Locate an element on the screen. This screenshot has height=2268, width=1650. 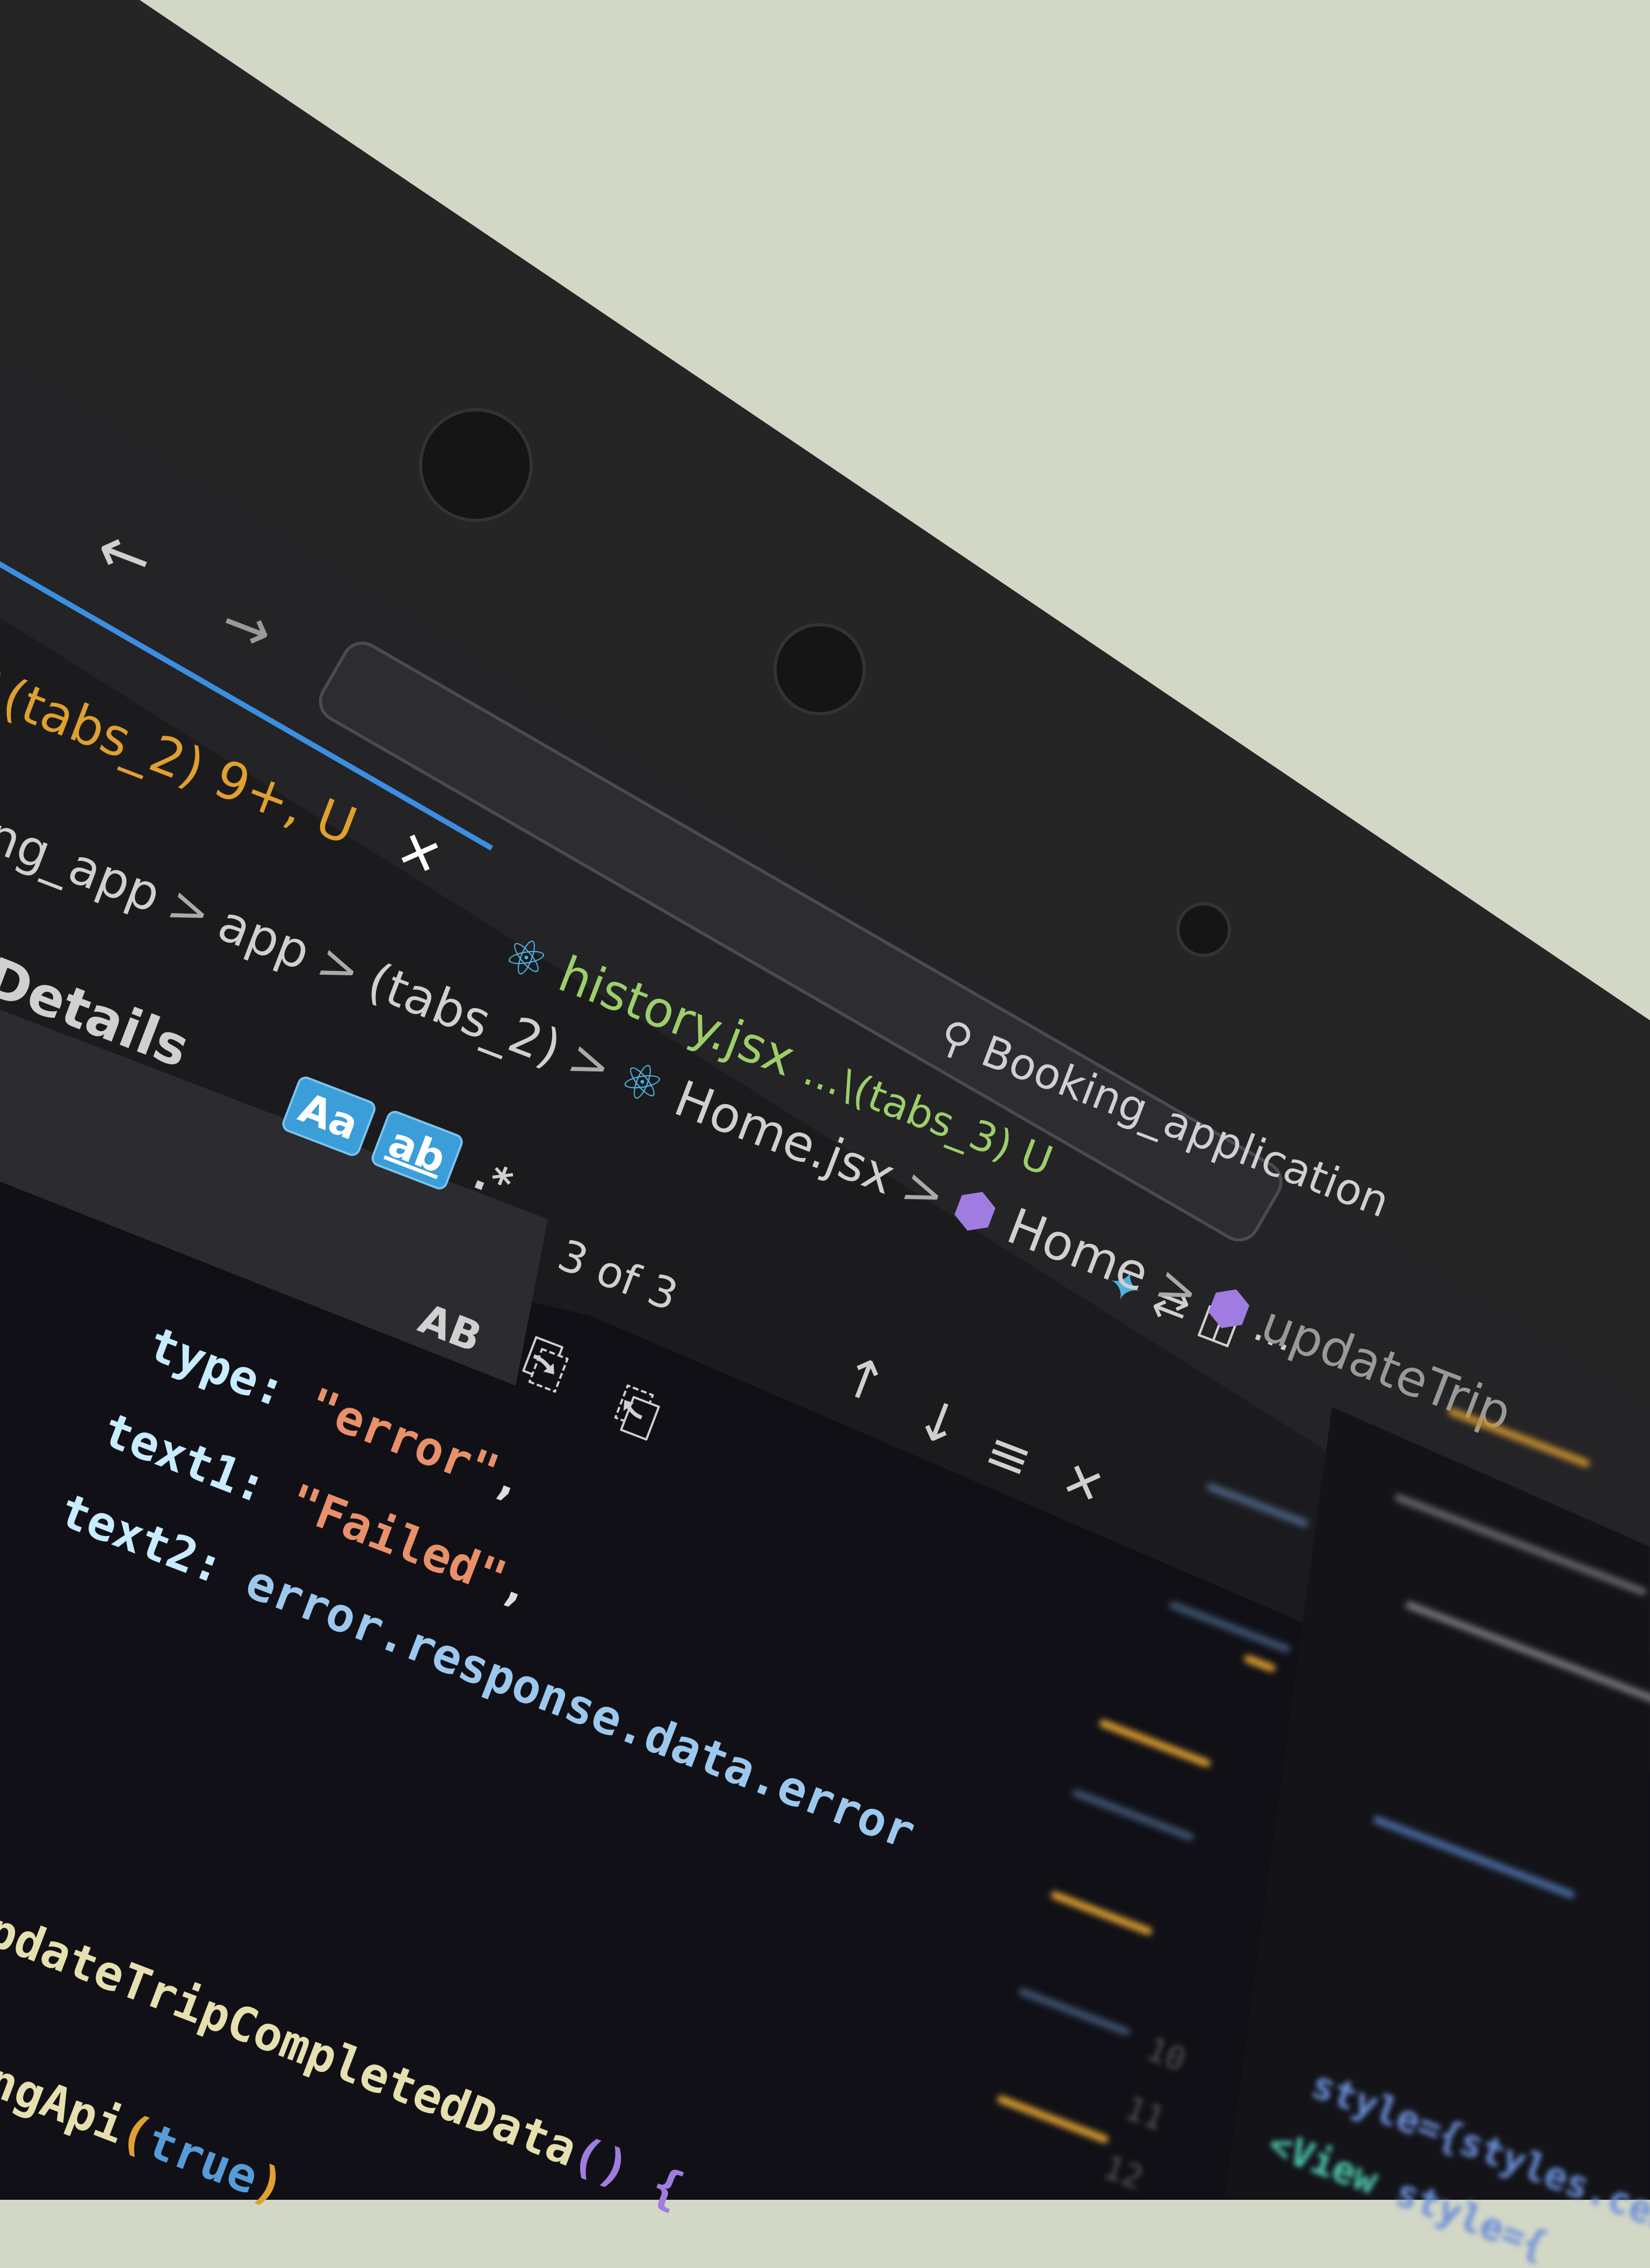
webcam-sensor is located at coordinates (819, 669).